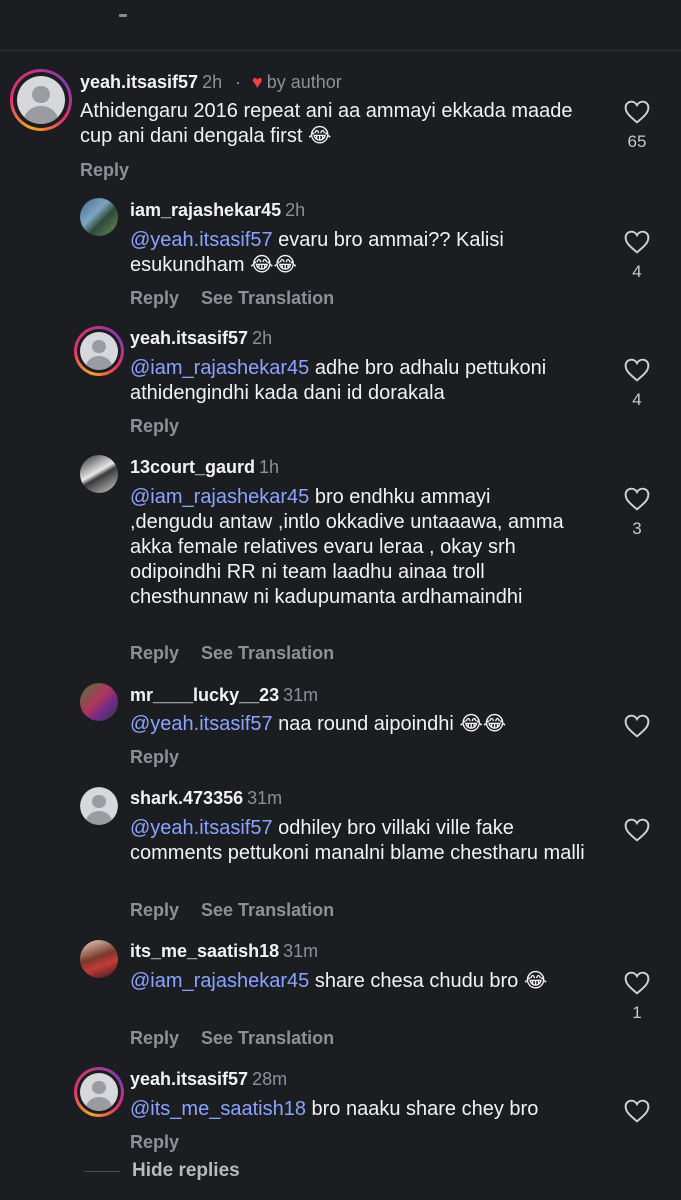  I want to click on timestamp: 28m, so click(270, 1079).